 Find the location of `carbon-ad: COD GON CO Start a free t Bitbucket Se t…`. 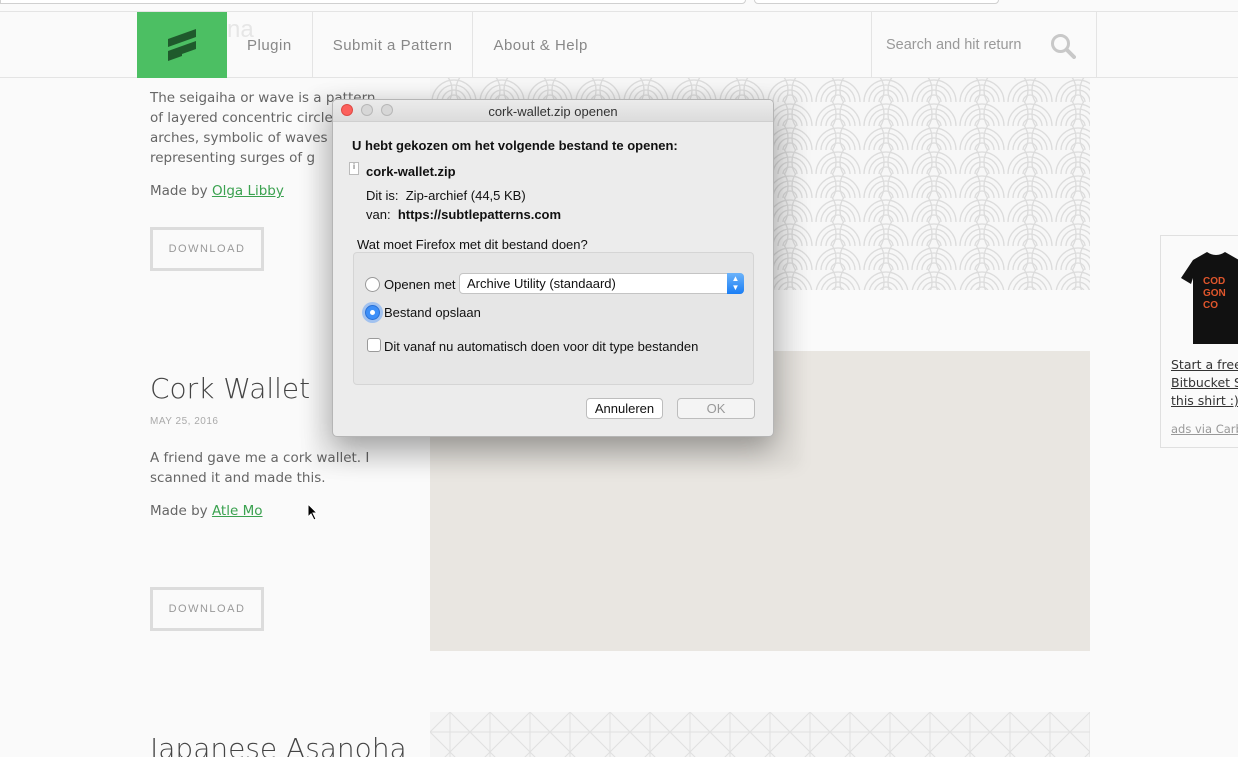

carbon-ad: COD GON CO Start a free t Bitbucket Se t… is located at coordinates (1199, 341).